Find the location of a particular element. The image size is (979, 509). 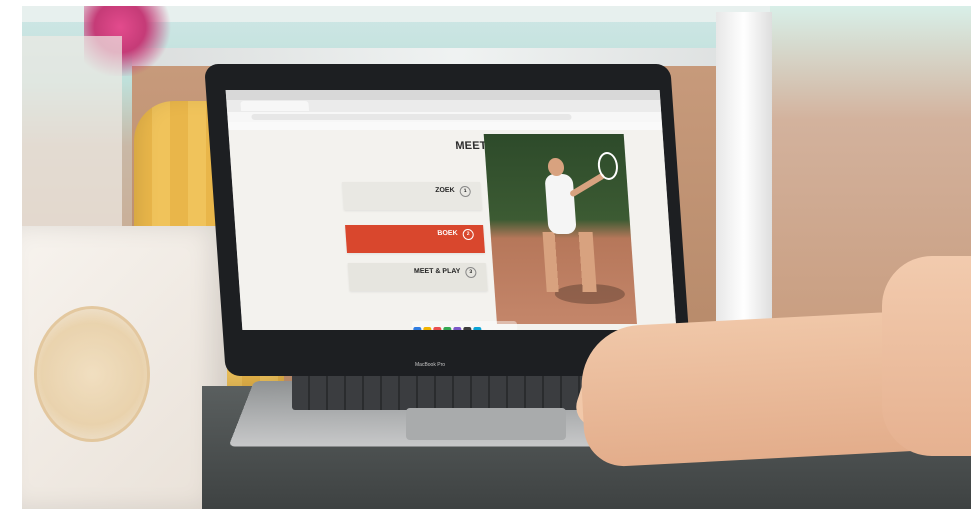

url-input is located at coordinates (411, 117).